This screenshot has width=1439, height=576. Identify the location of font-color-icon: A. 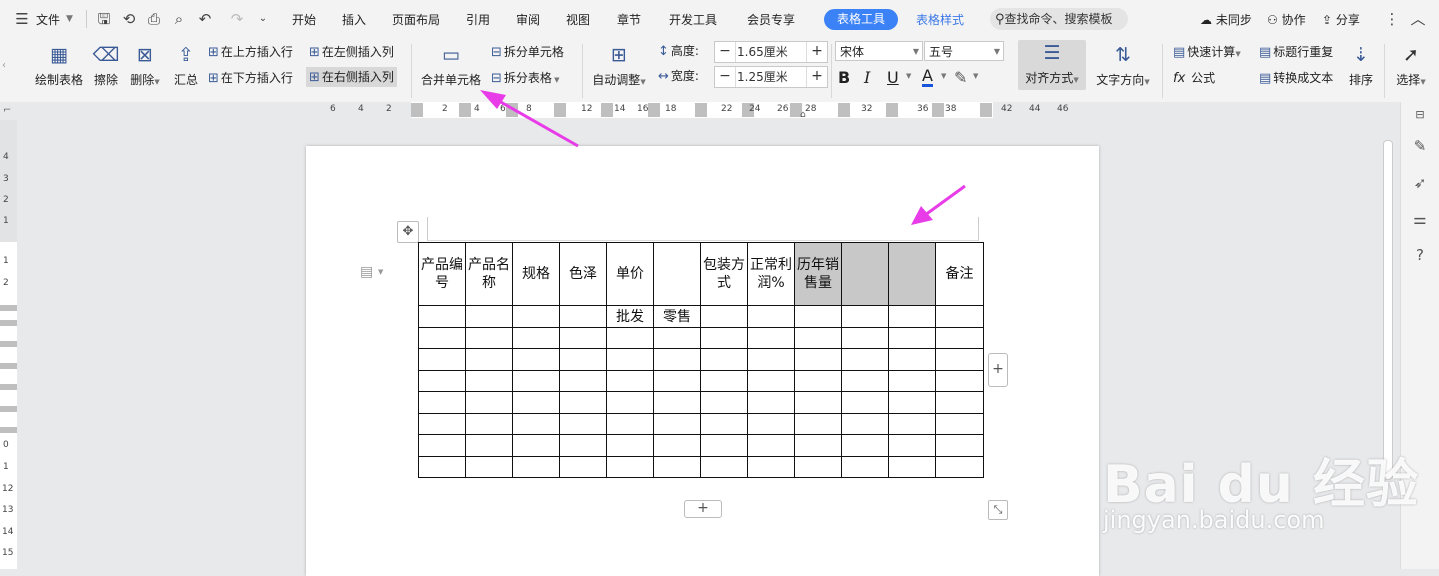
(927, 77).